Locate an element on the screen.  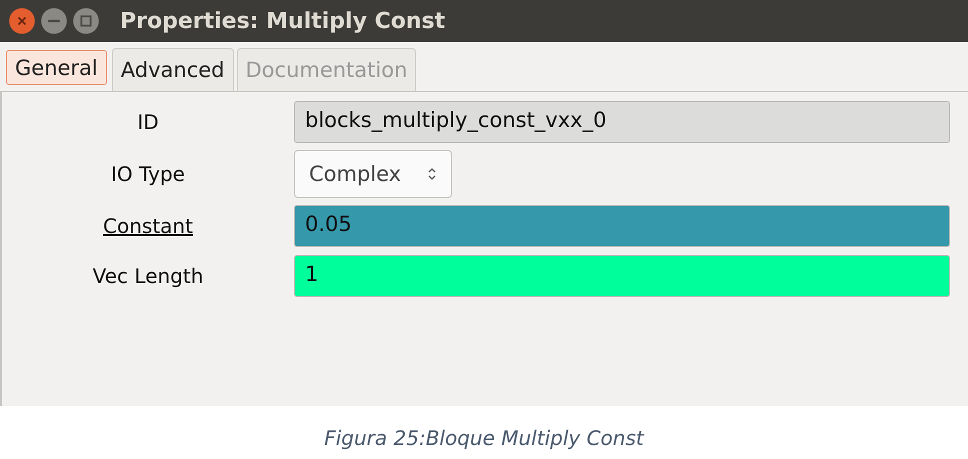
type-dropdown: Complex is located at coordinates (373, 174).